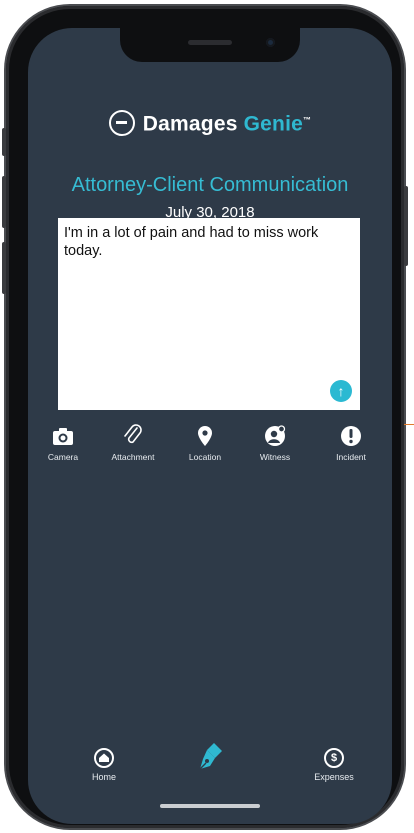 The height and width of the screenshot is (833, 414). Describe the element at coordinates (190, 124) in the screenshot. I see `brand-name: Damages` at that location.